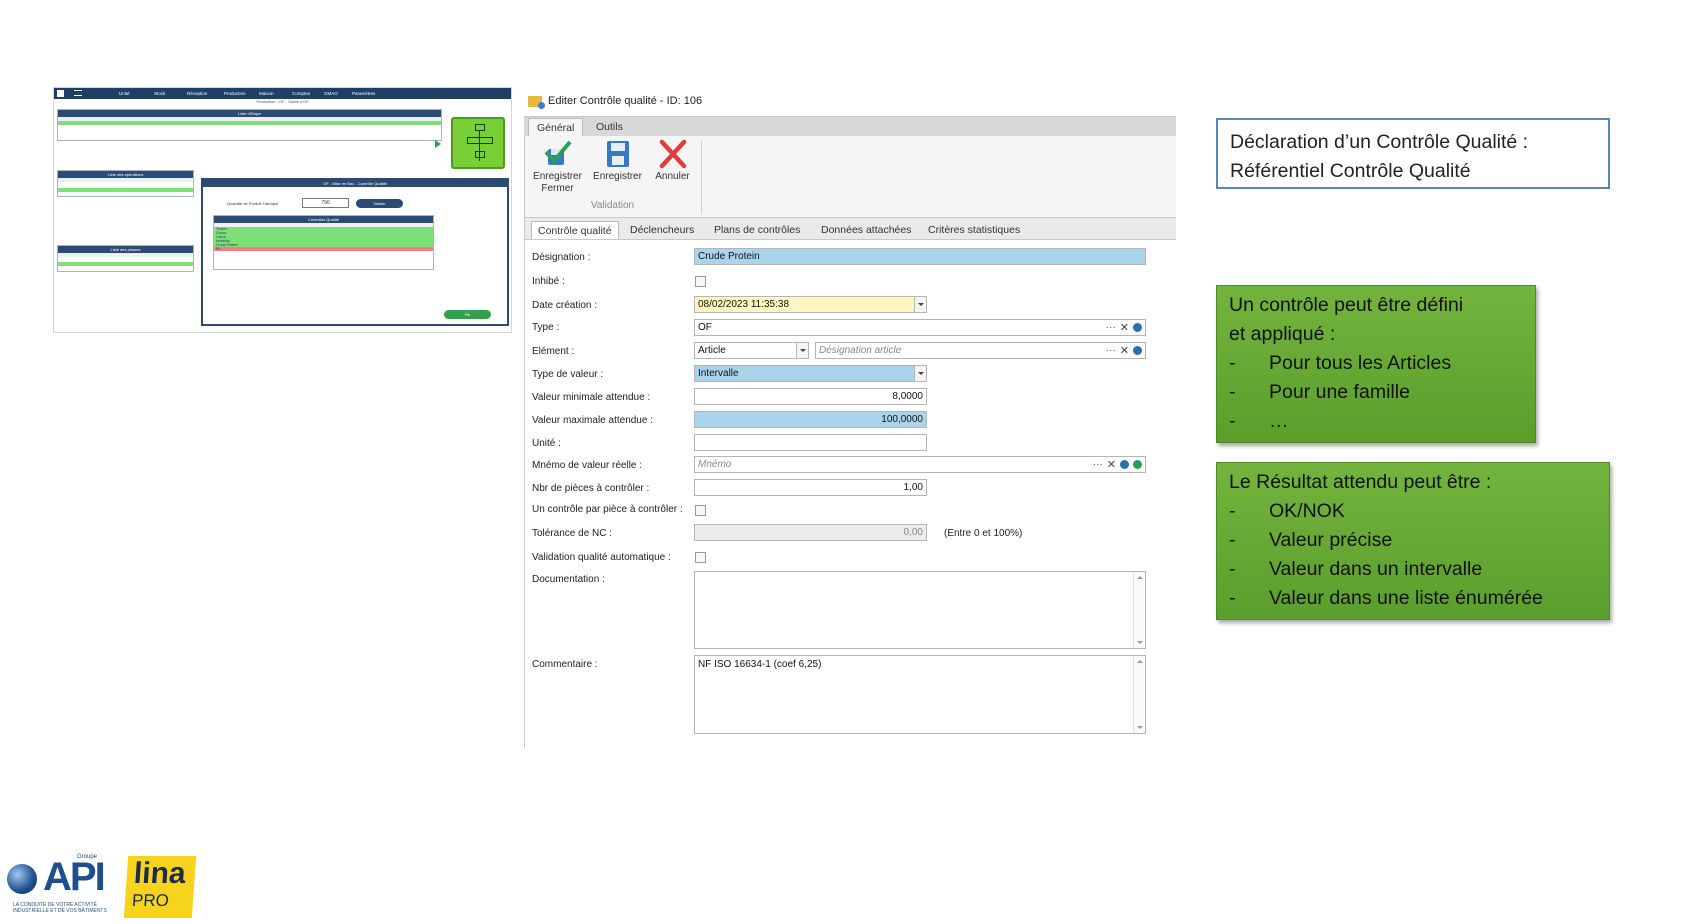 The height and width of the screenshot is (924, 1700). Describe the element at coordinates (810, 396) in the screenshot. I see `valeur-min-input: 8,0000` at that location.